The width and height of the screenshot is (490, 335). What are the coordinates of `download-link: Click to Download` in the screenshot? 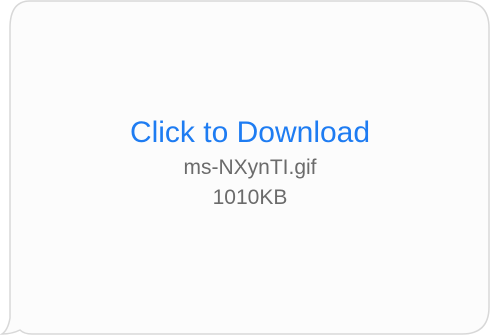 It's located at (250, 133).